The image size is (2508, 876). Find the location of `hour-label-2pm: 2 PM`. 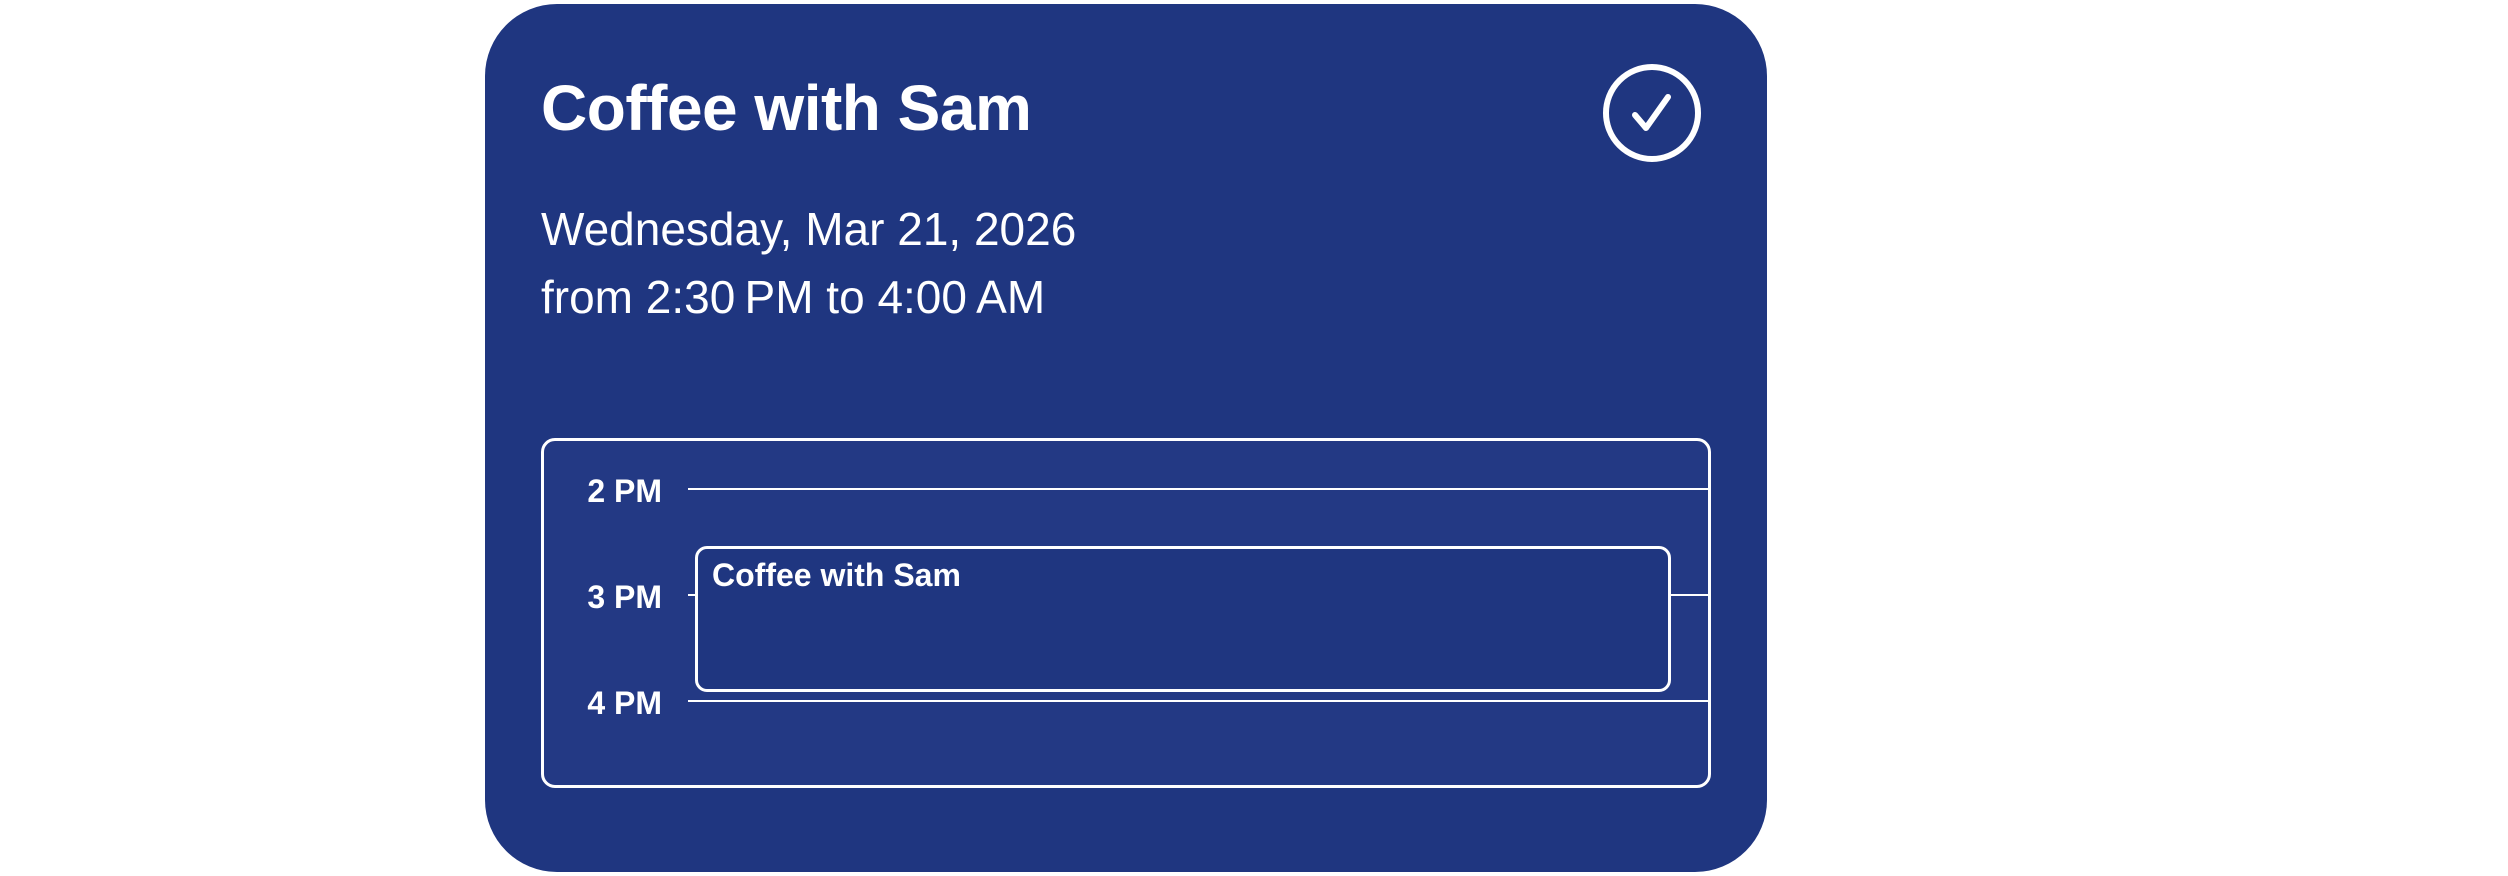

hour-label-2pm: 2 PM is located at coordinates (624, 491).